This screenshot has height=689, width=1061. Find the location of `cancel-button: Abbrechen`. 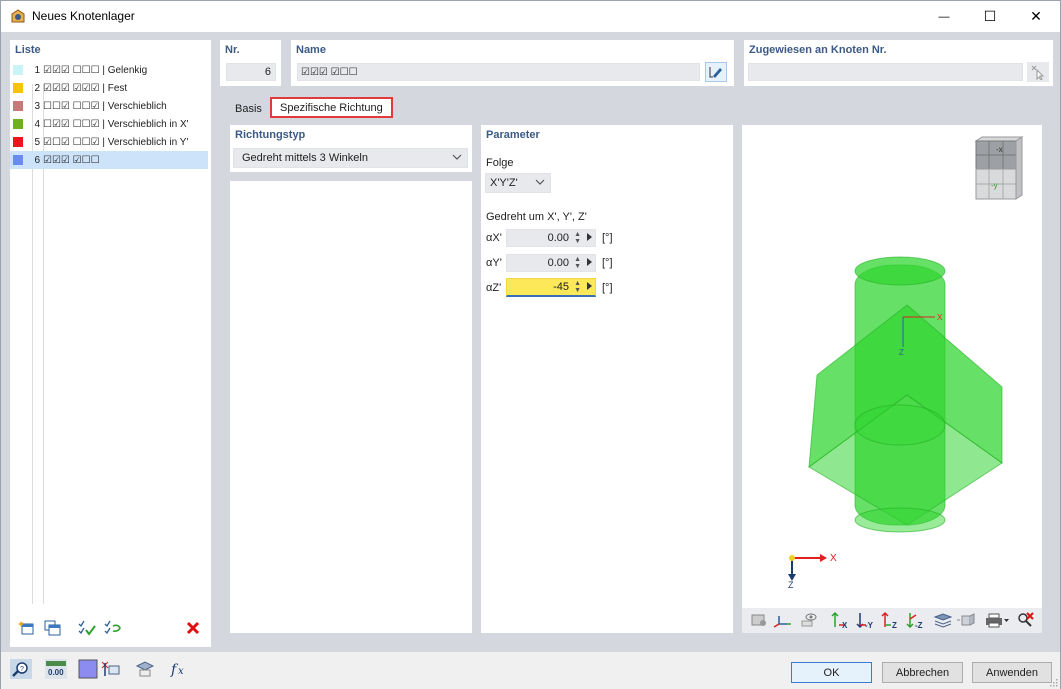

cancel-button: Abbrechen is located at coordinates (922, 672).